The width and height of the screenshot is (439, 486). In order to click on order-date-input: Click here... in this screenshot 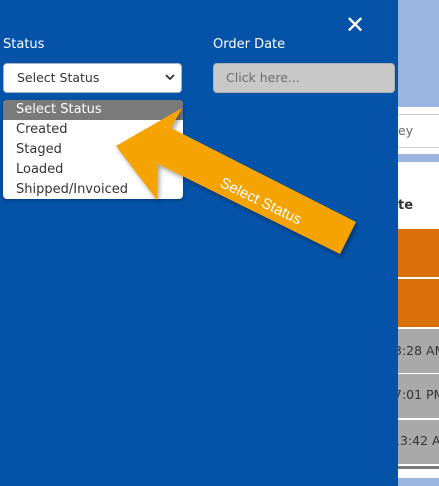, I will do `click(304, 78)`.